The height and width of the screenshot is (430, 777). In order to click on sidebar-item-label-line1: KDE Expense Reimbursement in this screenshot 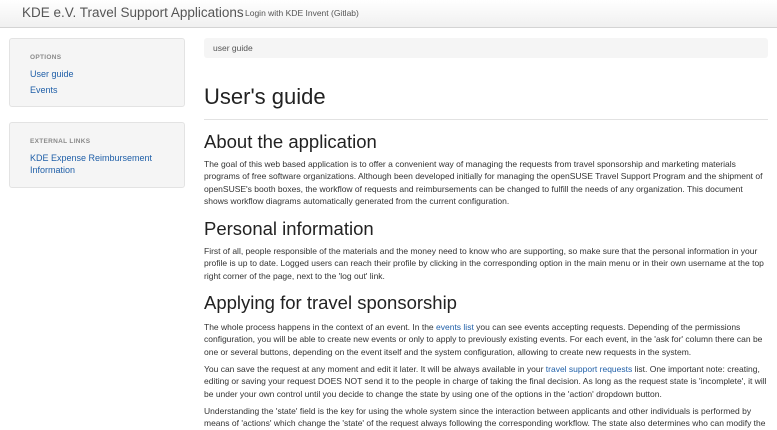, I will do `click(91, 158)`.